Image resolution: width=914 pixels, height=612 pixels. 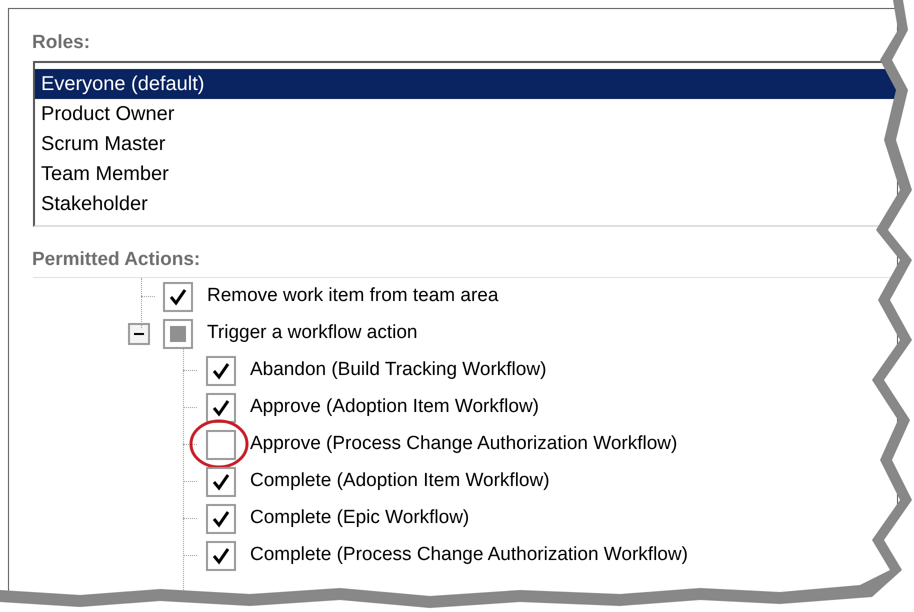 What do you see at coordinates (312, 333) in the screenshot?
I see `action-label: Trigger a workflow action` at bounding box center [312, 333].